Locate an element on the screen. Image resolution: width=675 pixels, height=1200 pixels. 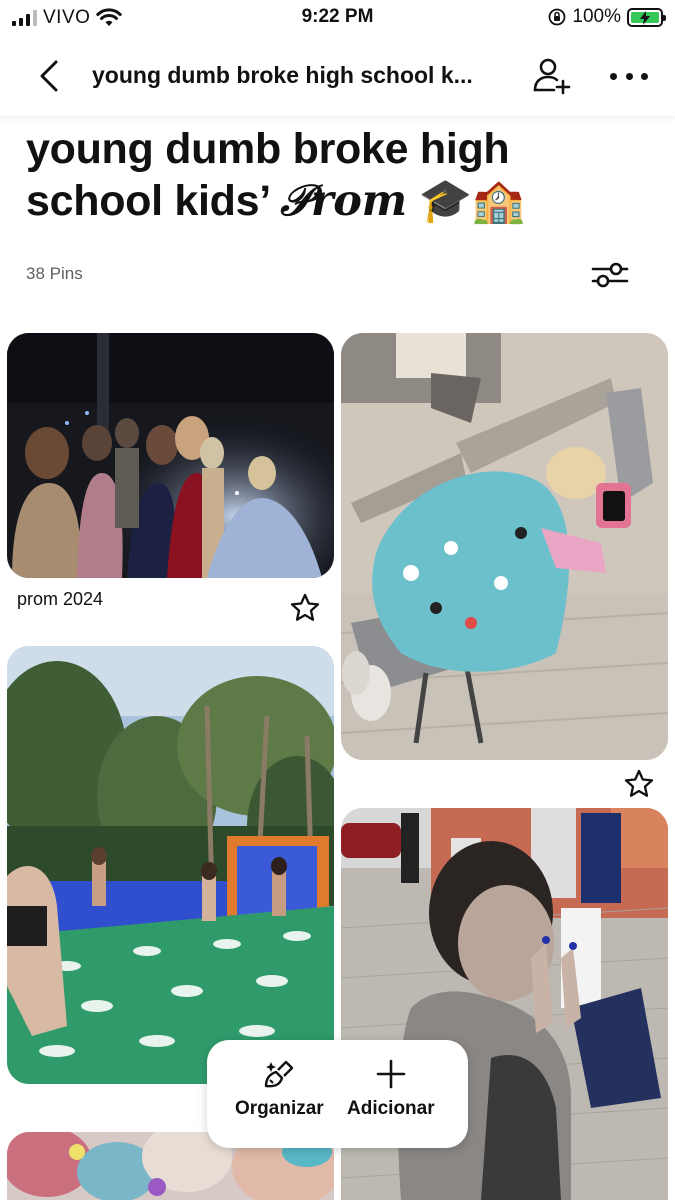
pin-prom-2024 is located at coordinates (170, 455).